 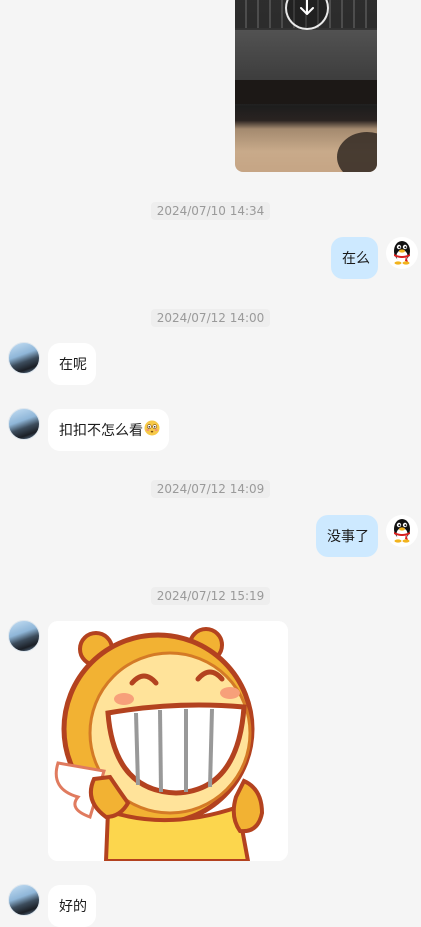 I want to click on message-bubble-other: 在呢, so click(x=72, y=364).